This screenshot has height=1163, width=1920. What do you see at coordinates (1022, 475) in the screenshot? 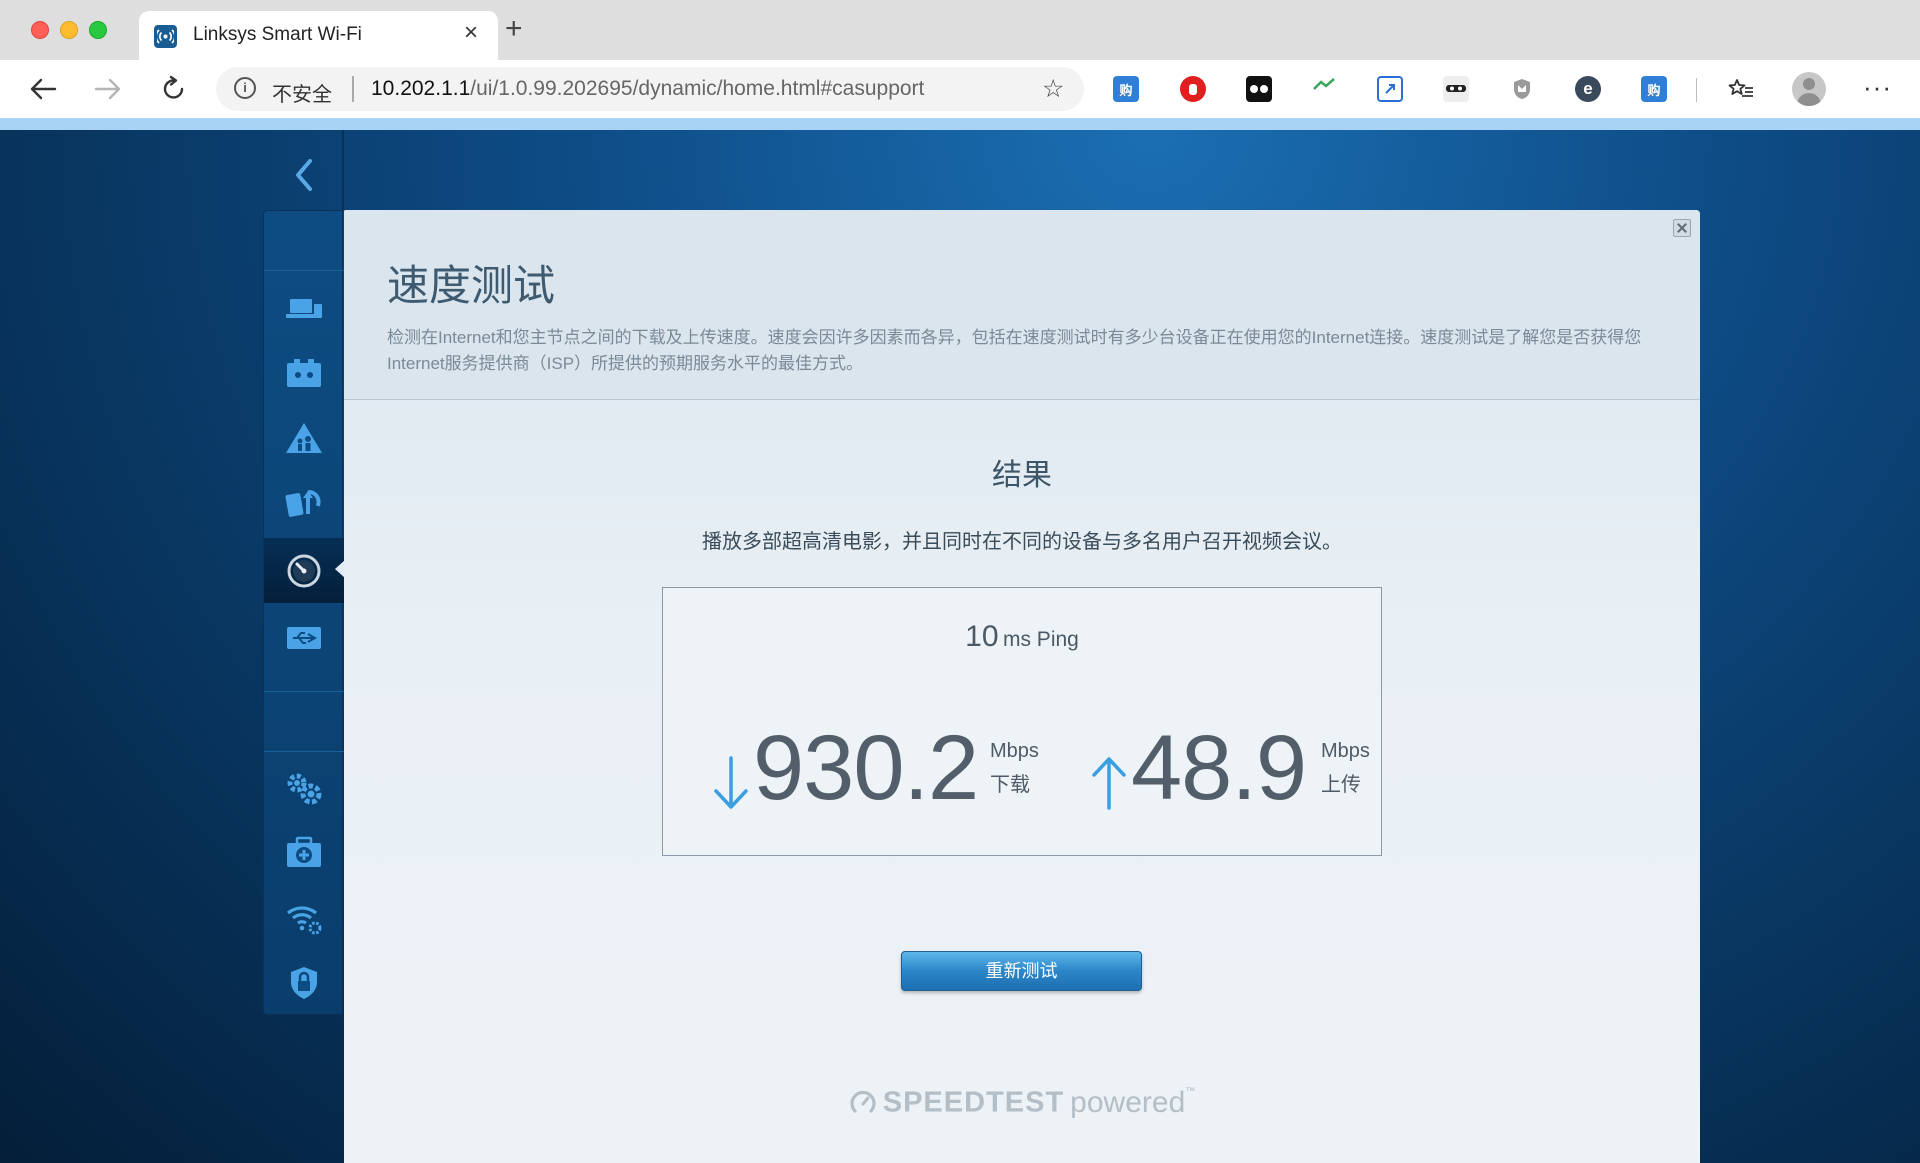
I see `result-title: 结果` at bounding box center [1022, 475].